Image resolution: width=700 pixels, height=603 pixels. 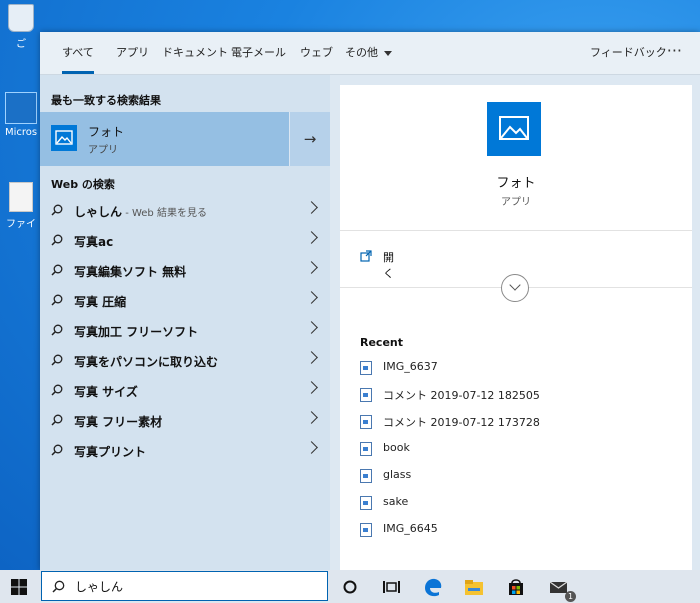 I want to click on expand-button, so click(x=515, y=288).